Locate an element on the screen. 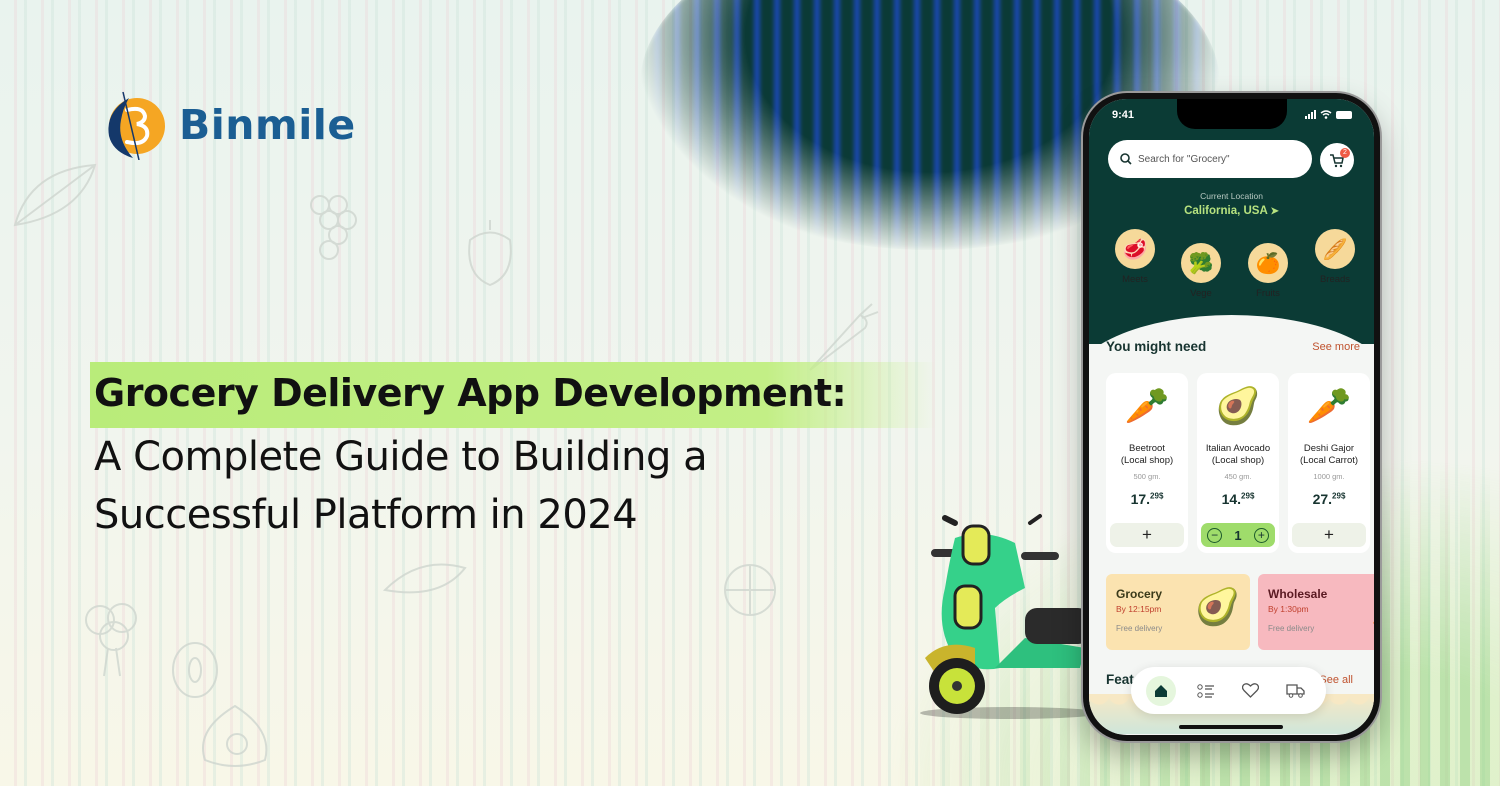 The height and width of the screenshot is (786, 1500). tab-home is located at coordinates (1161, 690).